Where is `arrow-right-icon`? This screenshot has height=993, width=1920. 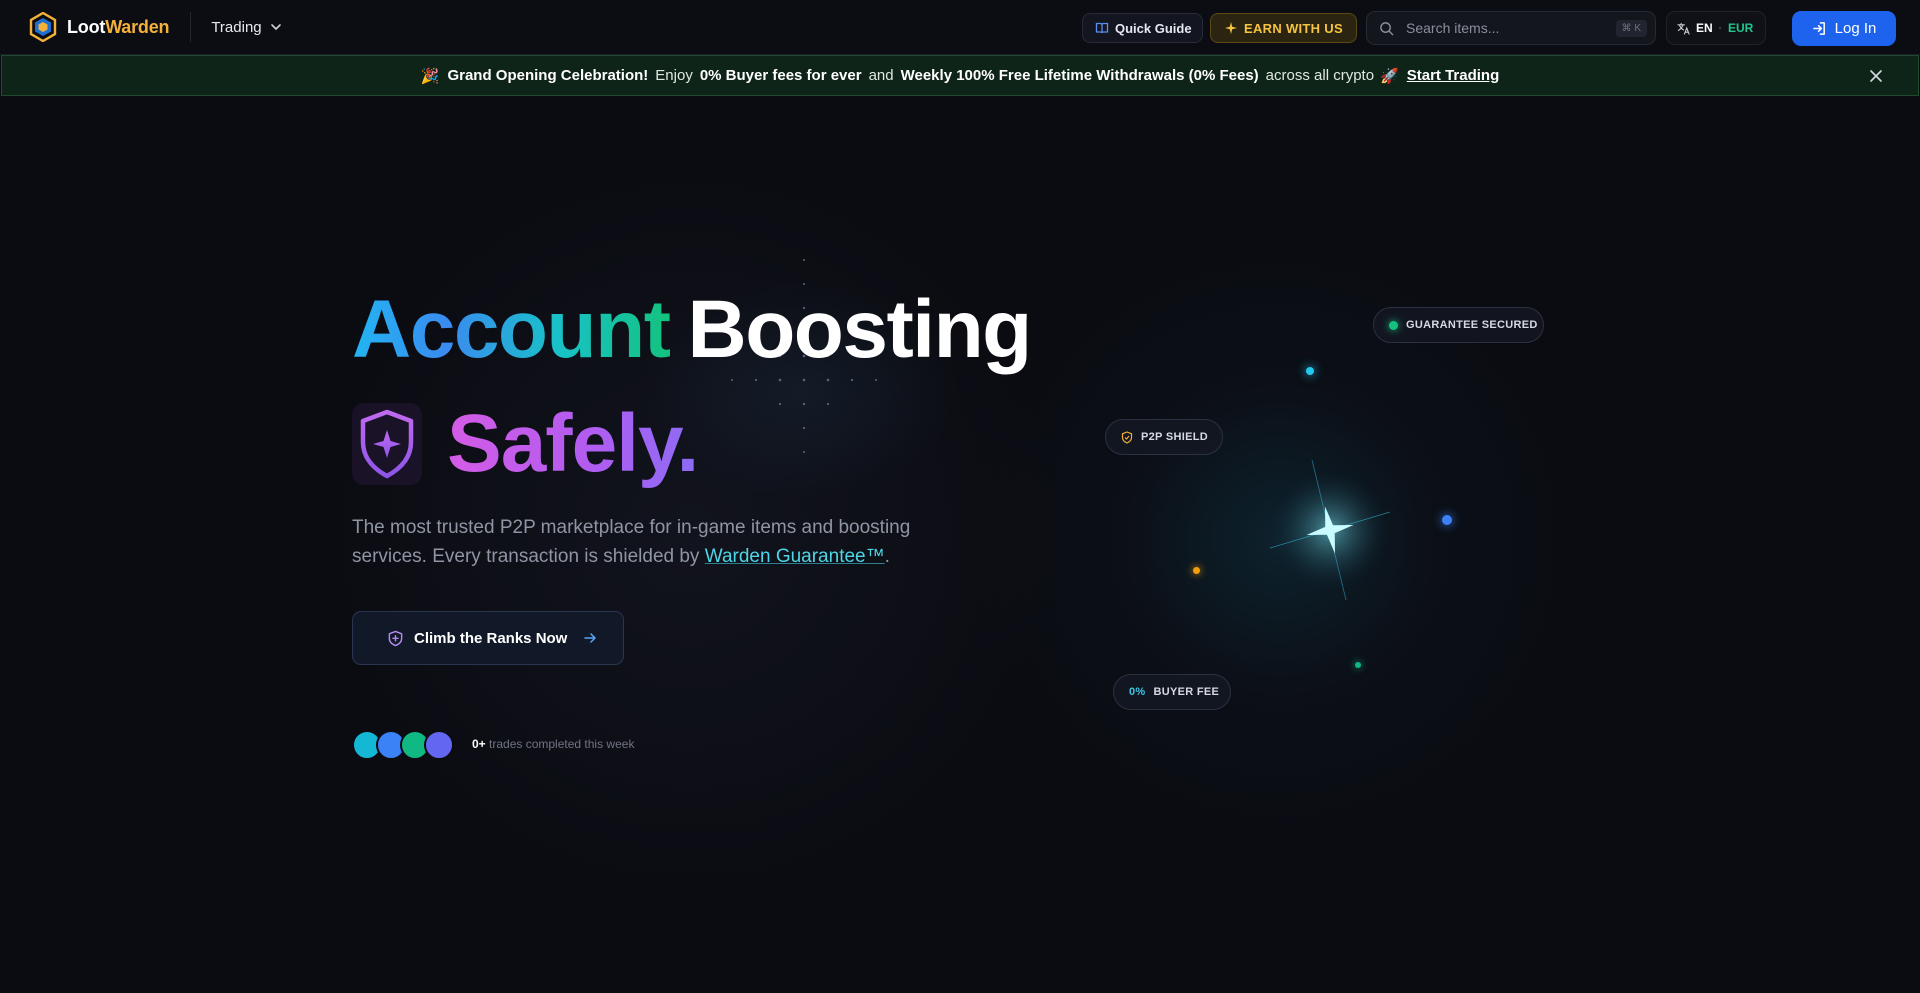
arrow-right-icon is located at coordinates (590, 638).